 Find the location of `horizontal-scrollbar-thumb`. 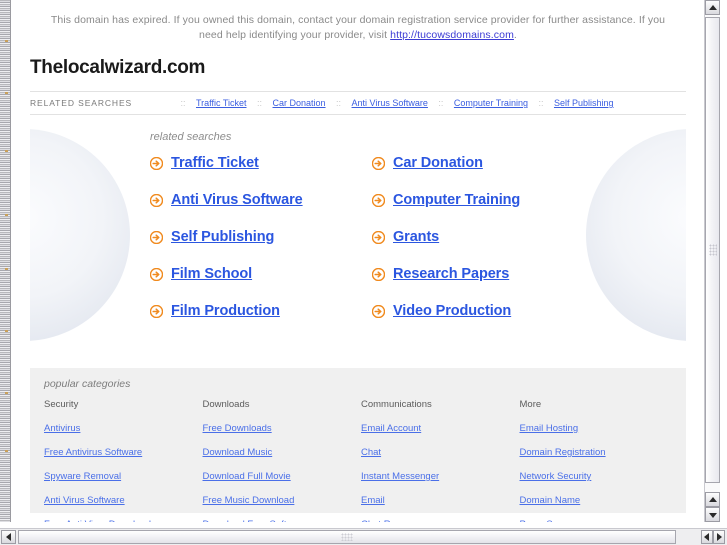

horizontal-scrollbar-thumb is located at coordinates (347, 537).